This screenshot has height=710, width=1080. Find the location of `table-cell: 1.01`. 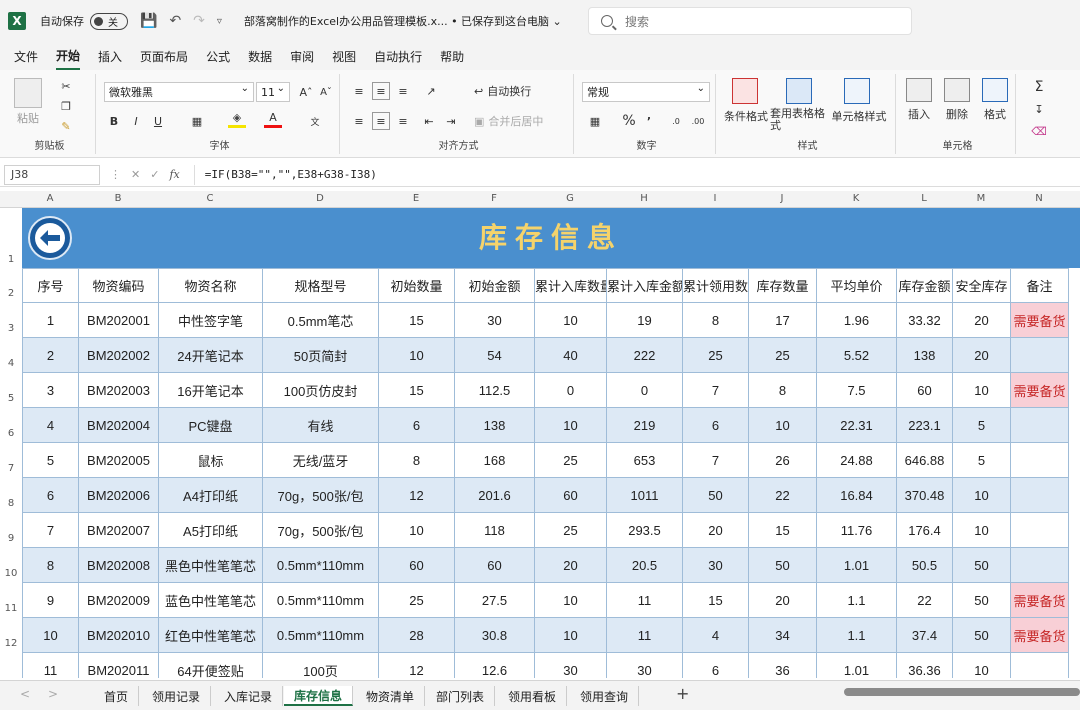

table-cell: 1.01 is located at coordinates (856, 665).